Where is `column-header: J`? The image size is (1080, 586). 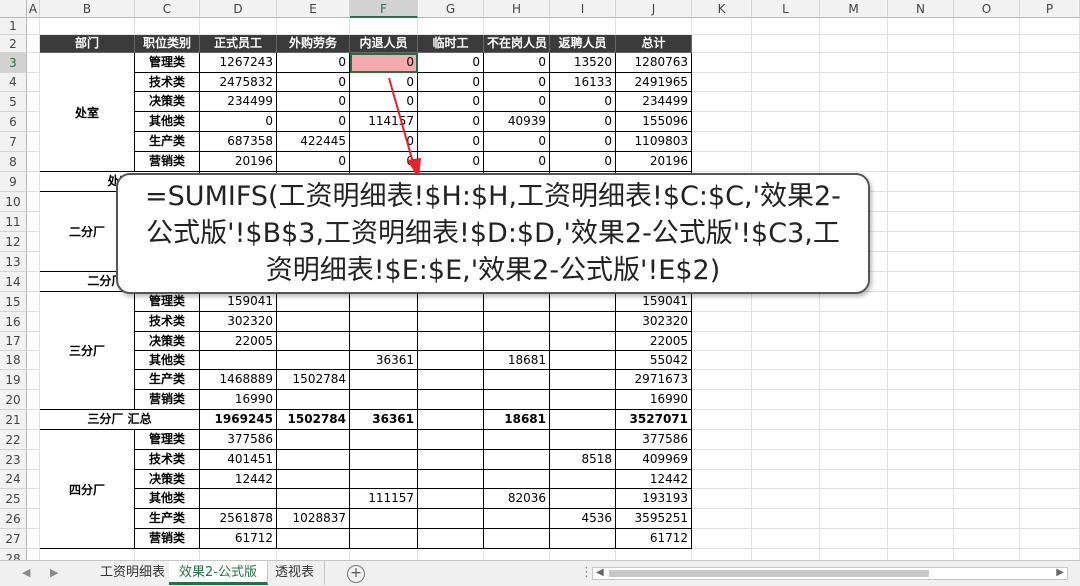 column-header: J is located at coordinates (654, 9).